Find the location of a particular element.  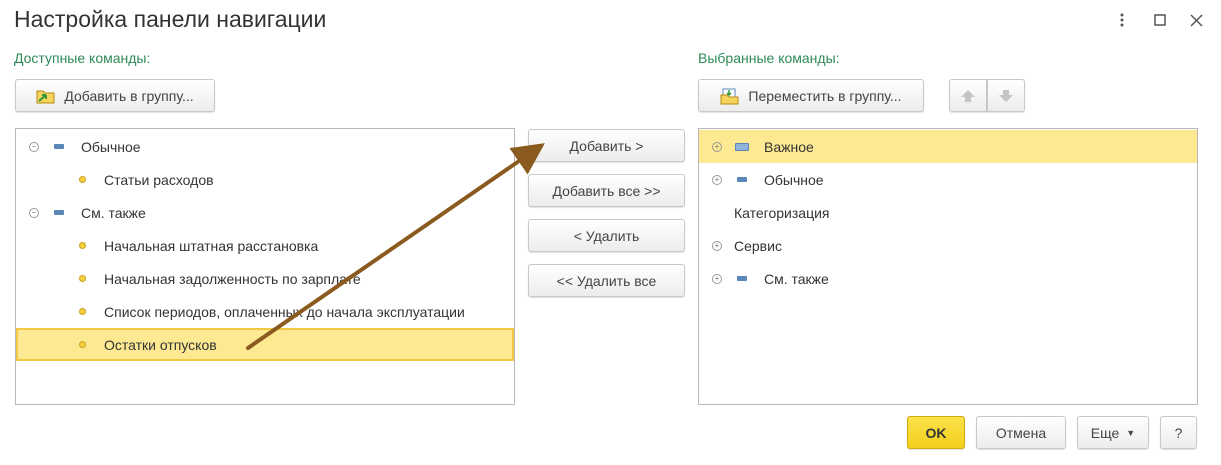

more-button: Еще ▼ is located at coordinates (1113, 432).